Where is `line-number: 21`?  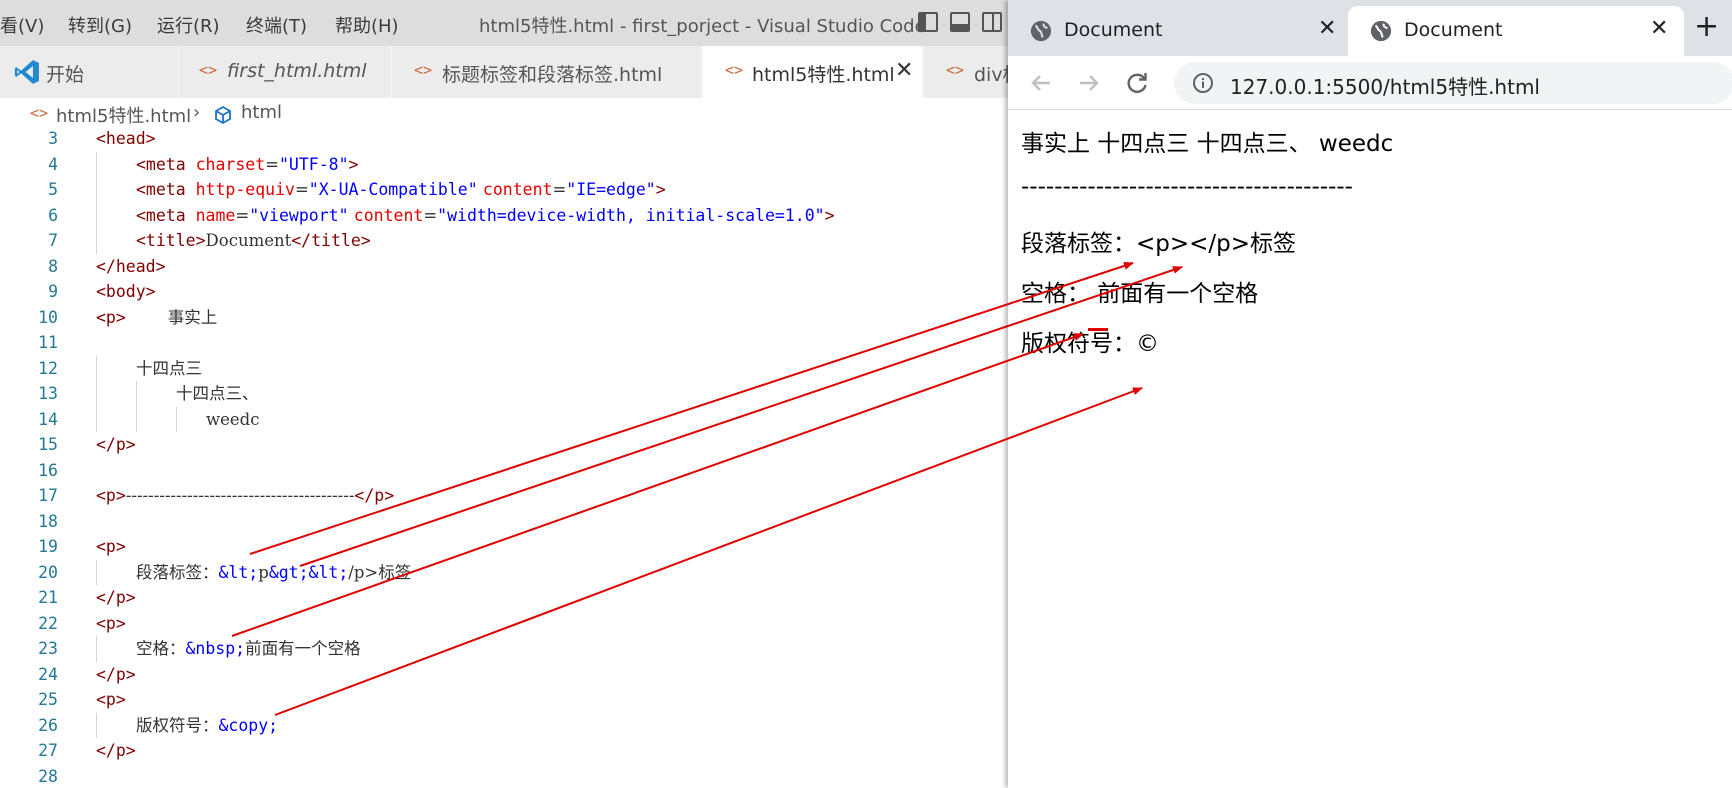
line-number: 21 is located at coordinates (48, 597).